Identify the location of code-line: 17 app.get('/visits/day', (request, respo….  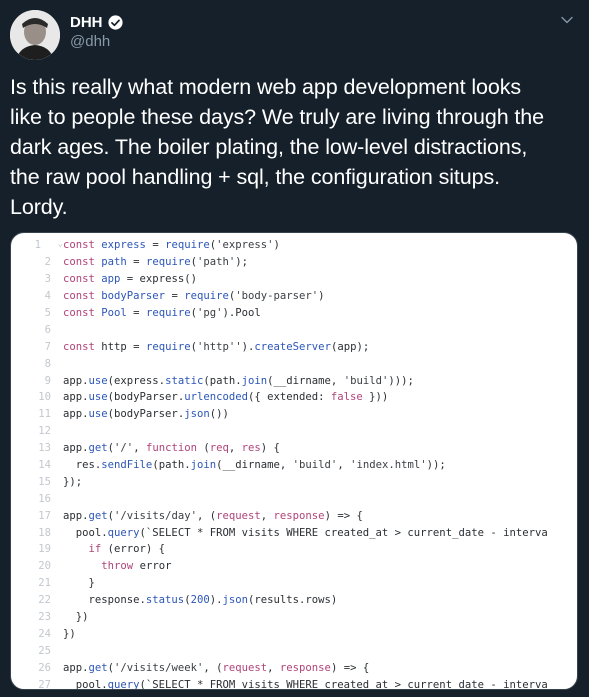
(294, 515).